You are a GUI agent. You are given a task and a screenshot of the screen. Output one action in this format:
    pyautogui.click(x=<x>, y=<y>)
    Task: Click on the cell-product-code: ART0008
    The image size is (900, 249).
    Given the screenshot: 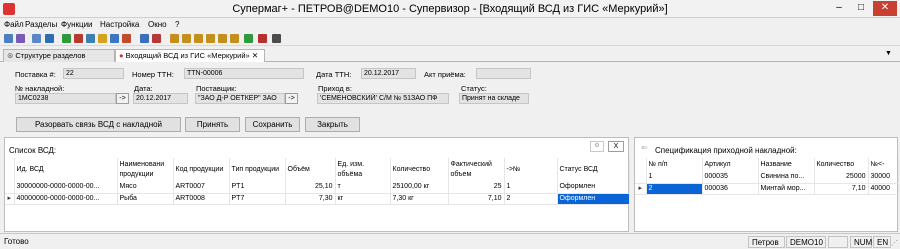 What is the action you would take?
    pyautogui.click(x=201, y=199)
    